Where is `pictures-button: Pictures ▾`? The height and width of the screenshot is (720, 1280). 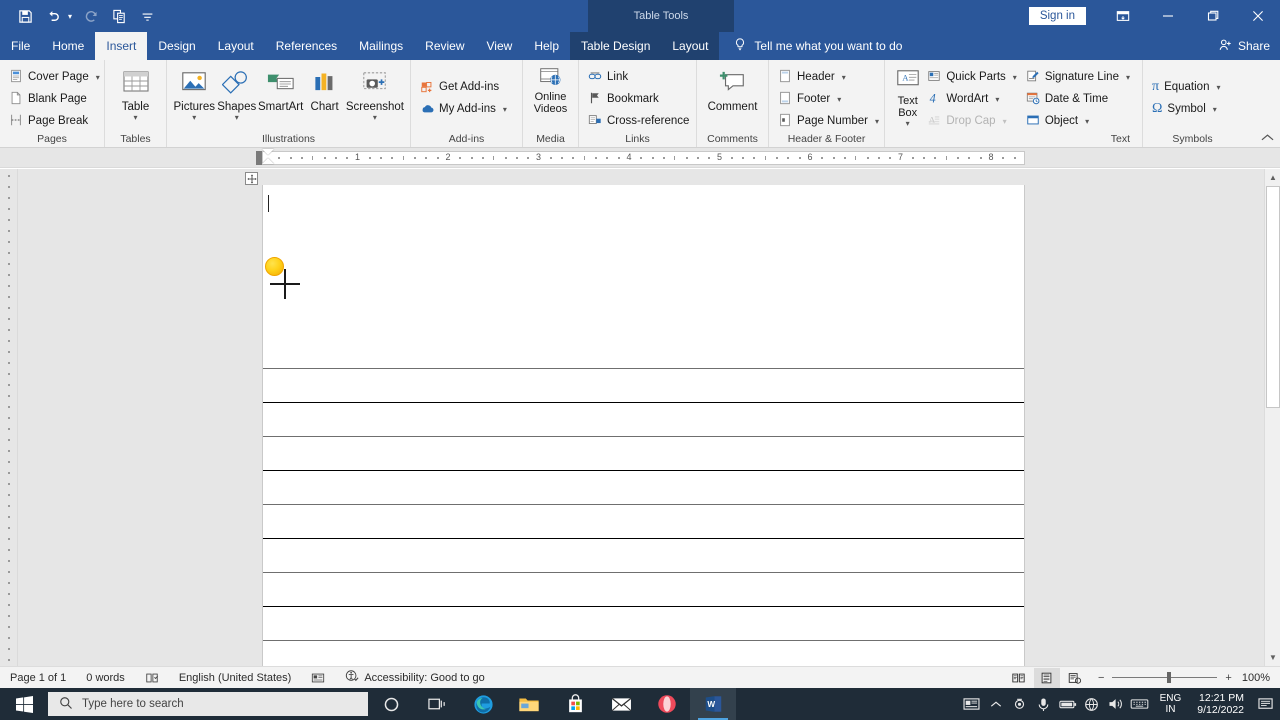
pictures-button: Pictures ▾ is located at coordinates (194, 92).